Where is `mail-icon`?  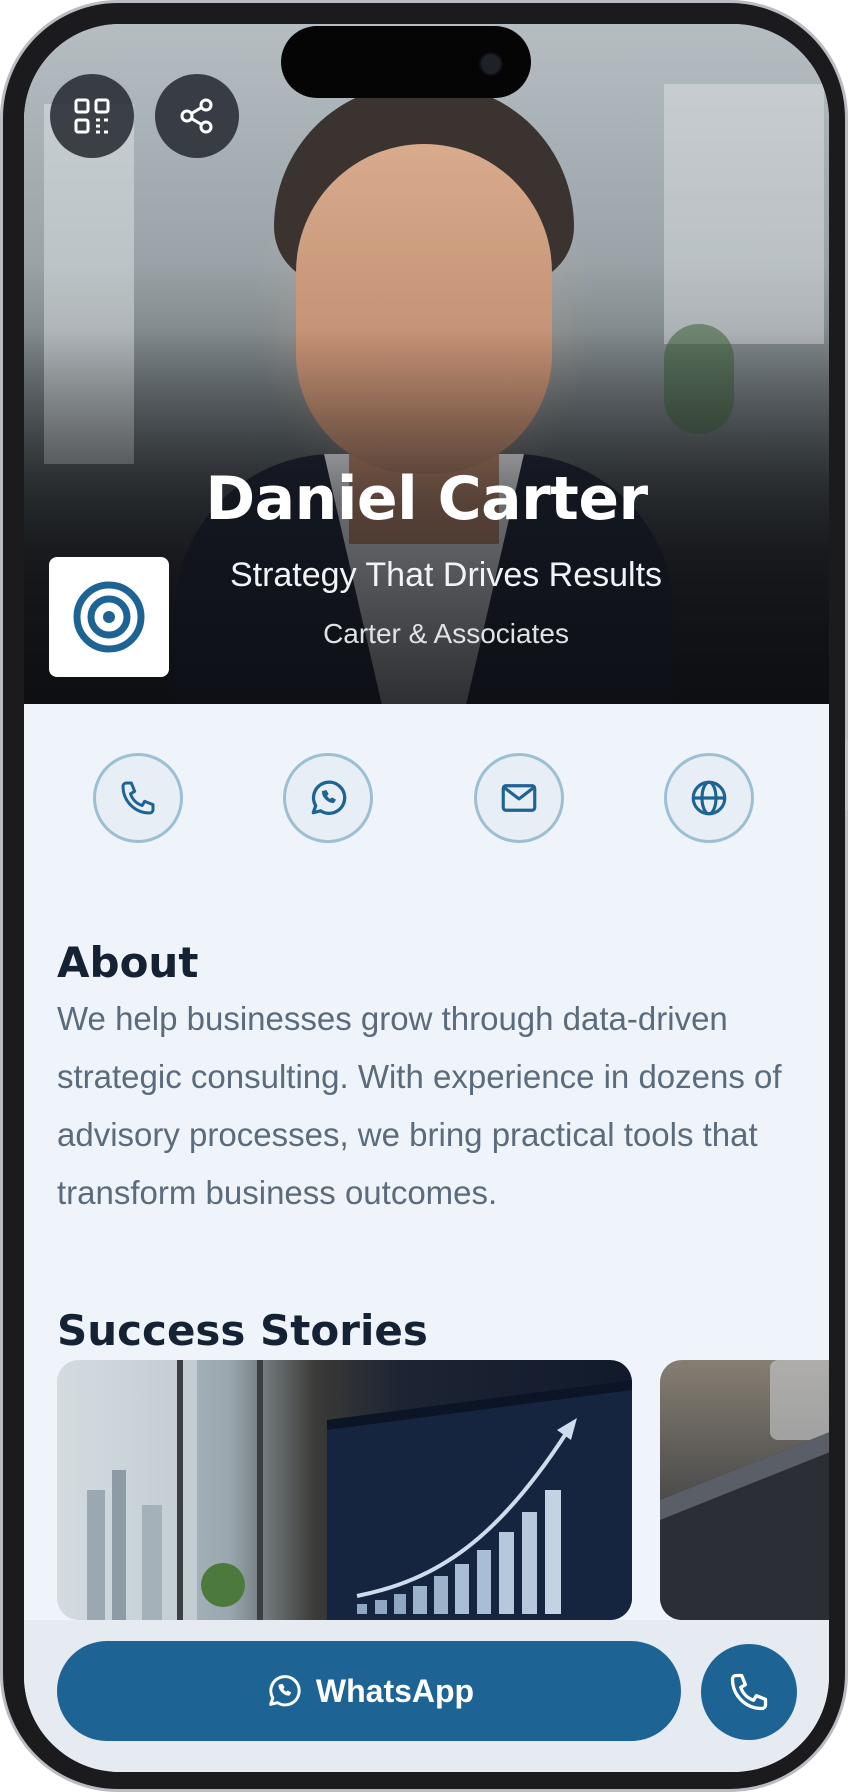
mail-icon is located at coordinates (519, 798).